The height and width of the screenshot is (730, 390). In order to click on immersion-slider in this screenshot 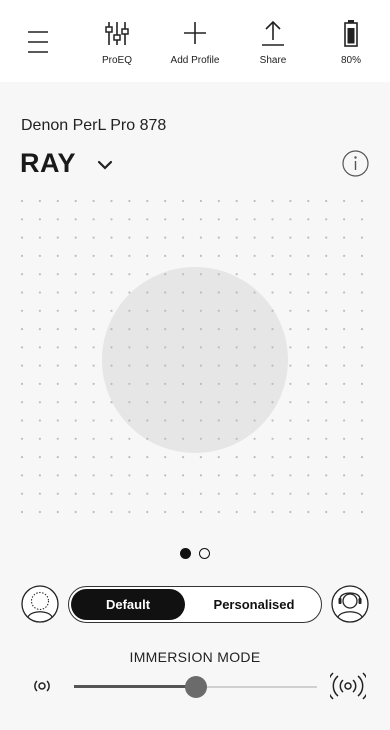, I will do `click(195, 687)`.